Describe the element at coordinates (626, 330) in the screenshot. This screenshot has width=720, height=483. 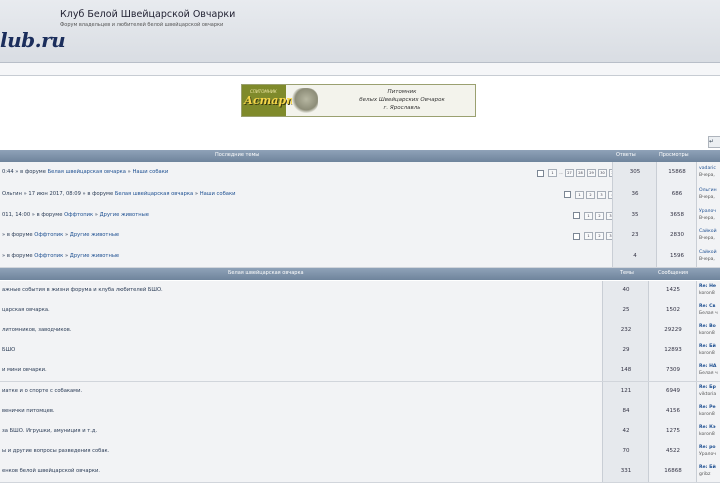
I see `topic-count: 232` at that location.